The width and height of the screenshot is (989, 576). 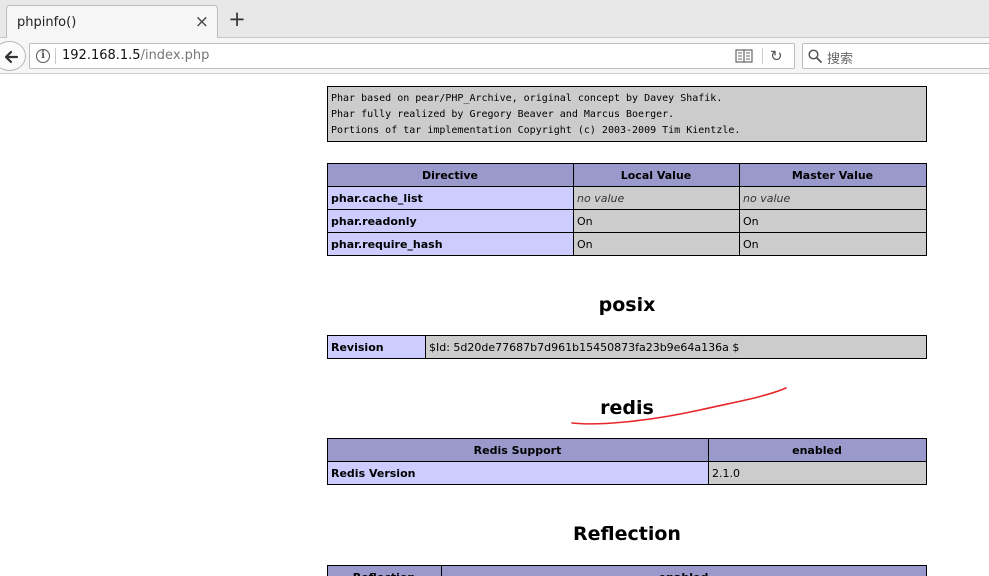 What do you see at coordinates (43, 56) in the screenshot?
I see `site-info-icon: i` at bounding box center [43, 56].